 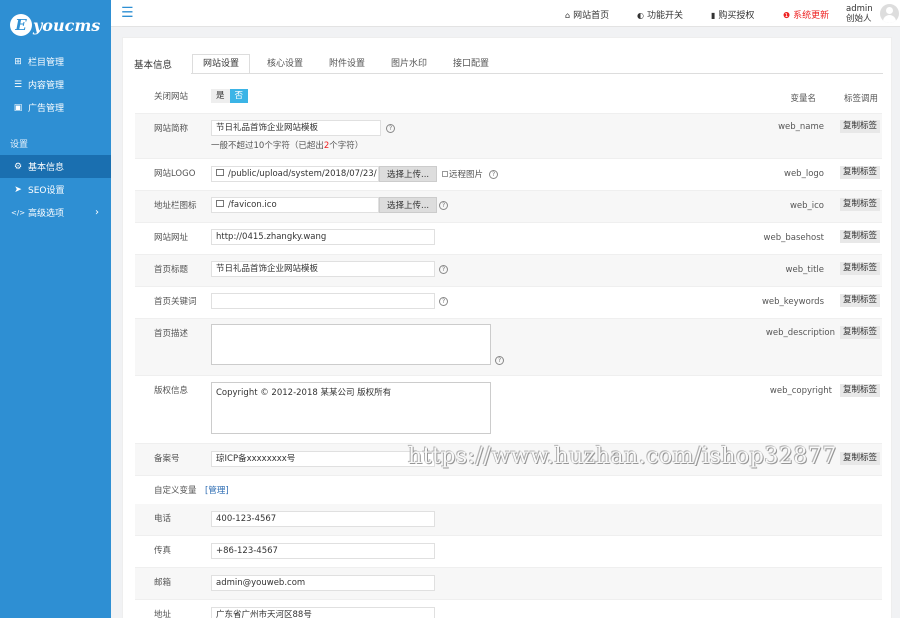 I want to click on home-description-label: 首页描述, so click(x=171, y=334).